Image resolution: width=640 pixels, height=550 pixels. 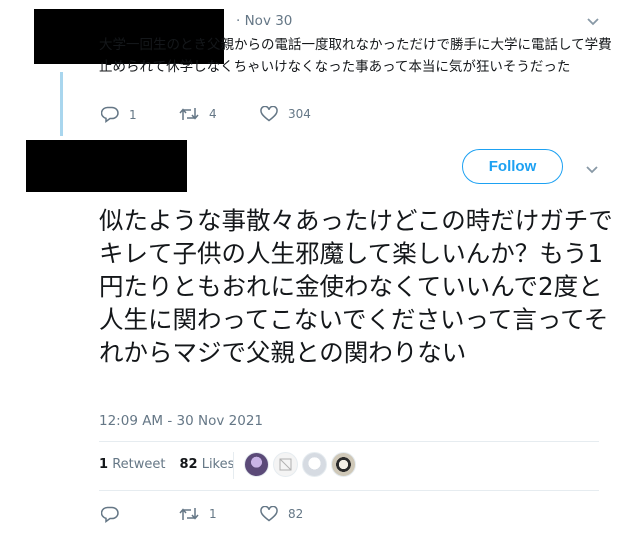 I want to click on retweet-stat: 1 Retweet, so click(x=132, y=464).